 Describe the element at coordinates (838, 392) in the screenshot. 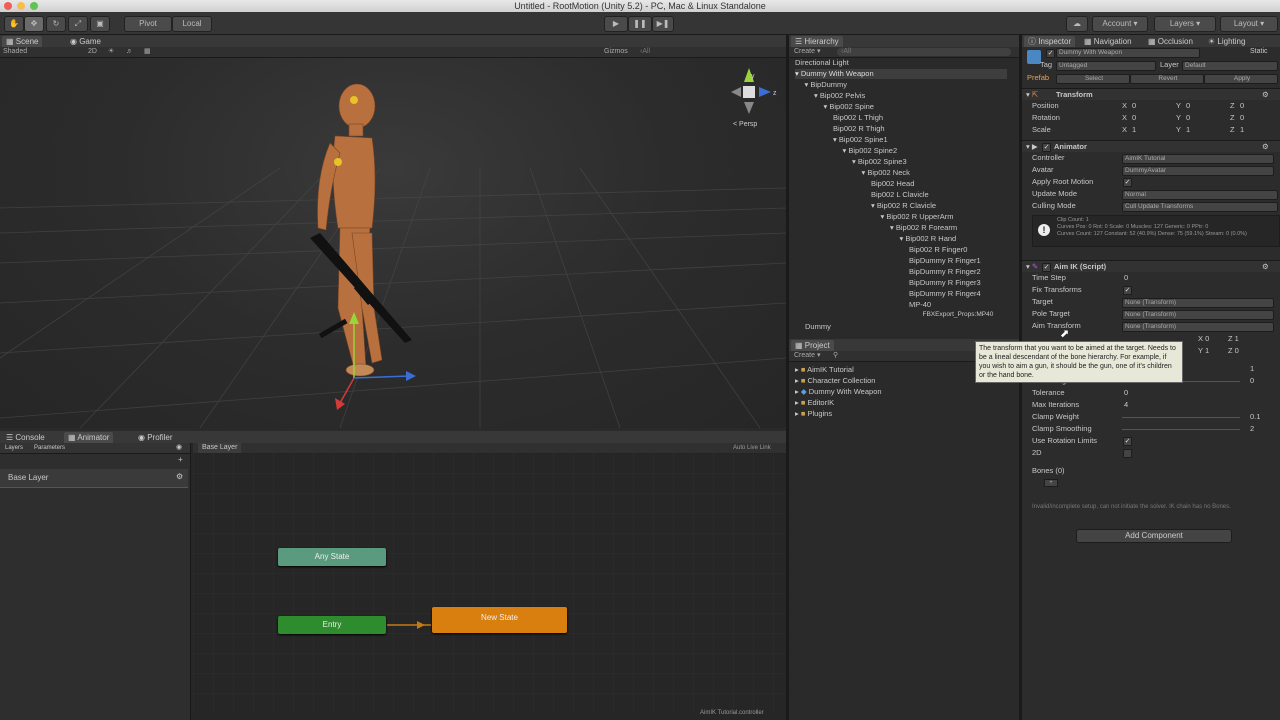

I see `project-prefab: ▸ ◆ Dummy With Weapon` at that location.